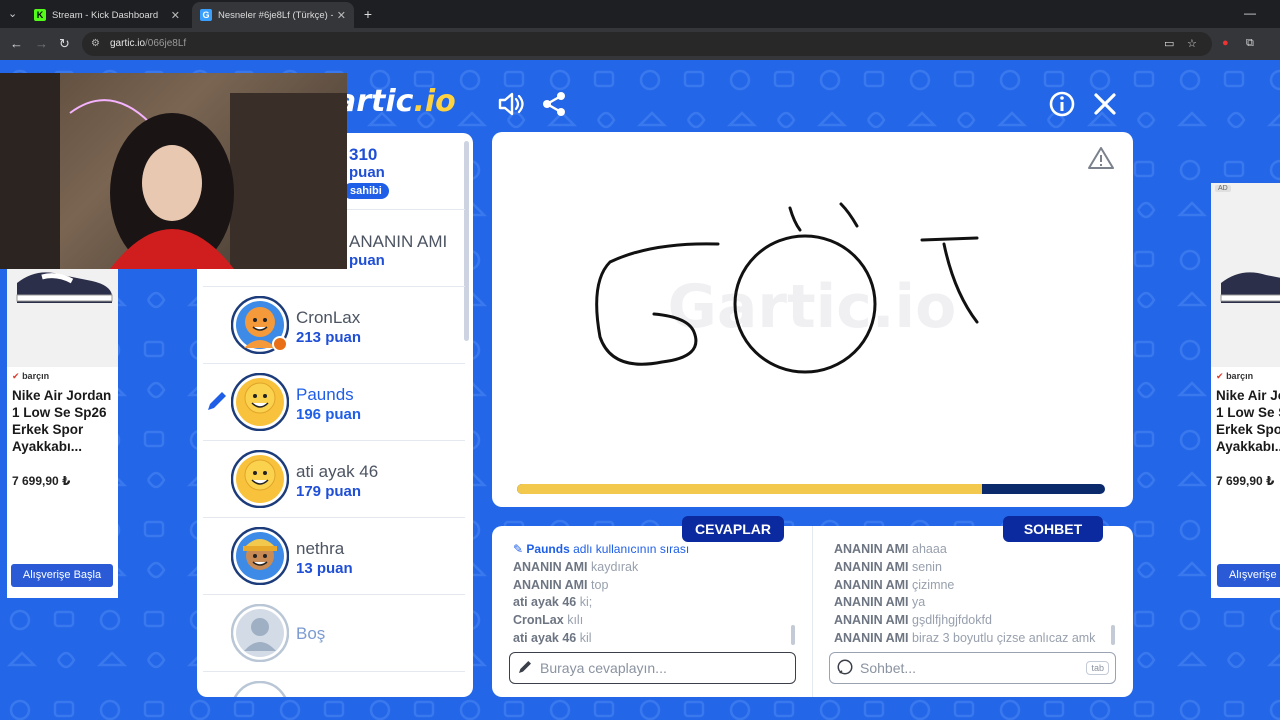 The image size is (1280, 720). I want to click on chat-bubble-icon, so click(845, 668).